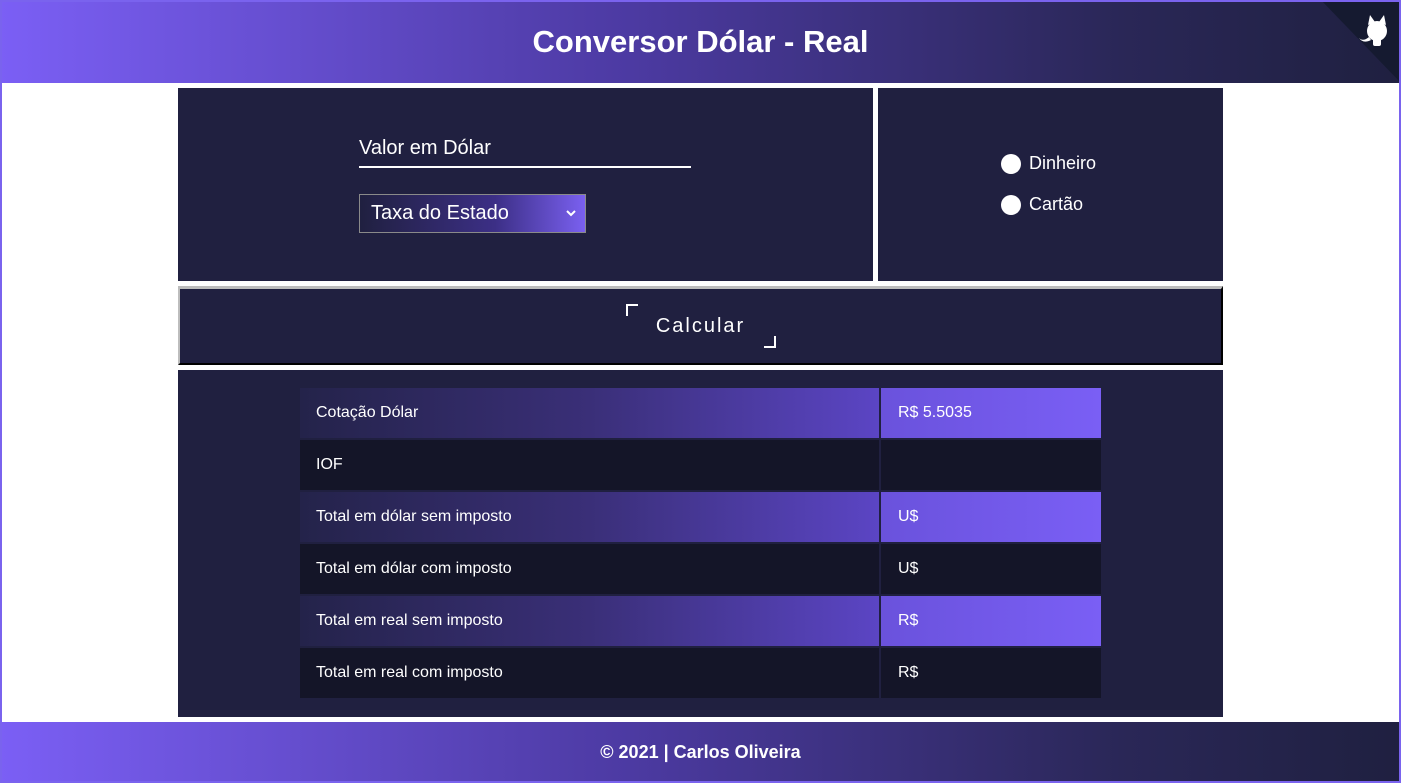  Describe the element at coordinates (589, 673) in the screenshot. I see `row-label: Total em real com imposto` at that location.